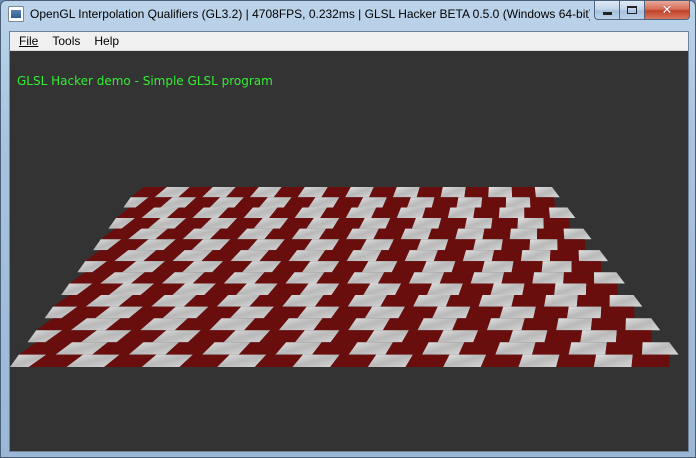 The width and height of the screenshot is (696, 458). I want to click on demo-overlay-text: GLSL Hacker demo - Simple GLSL program, so click(145, 81).